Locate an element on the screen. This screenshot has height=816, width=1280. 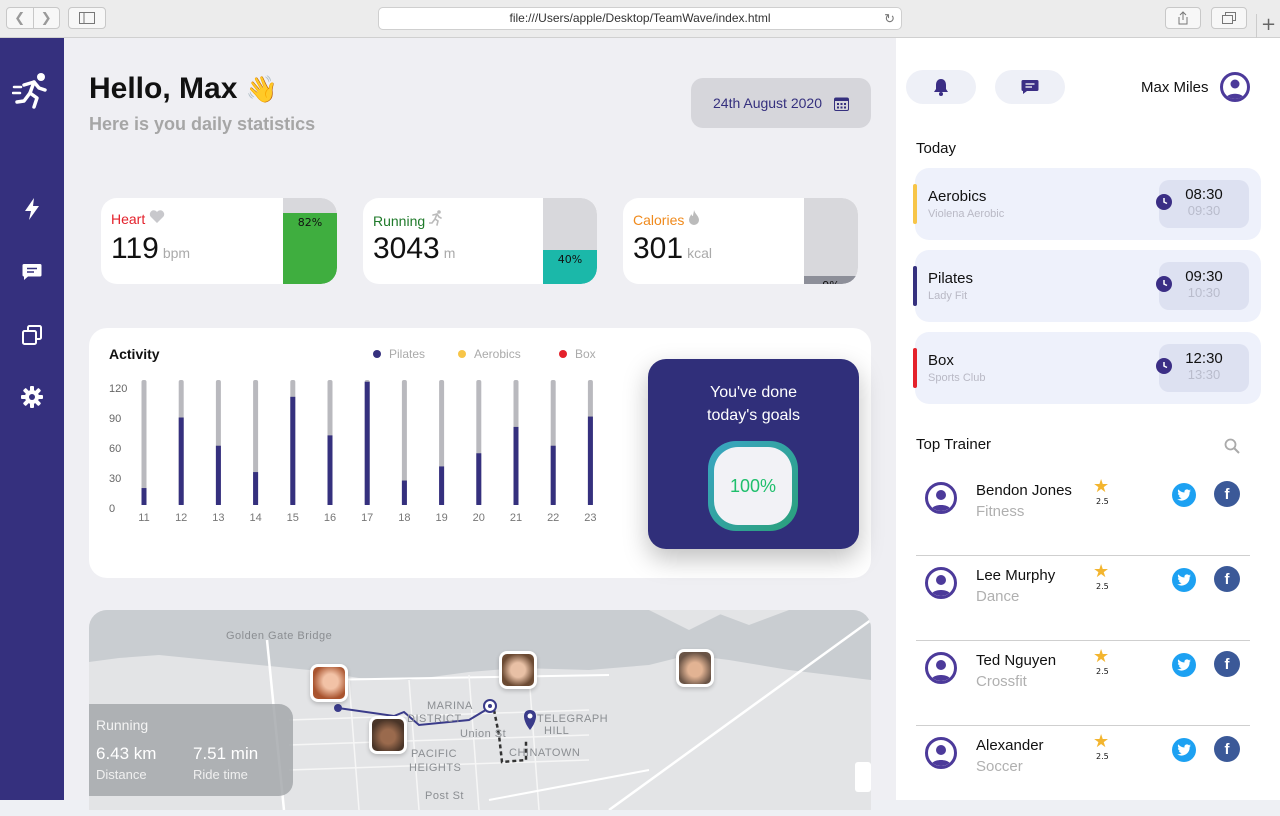
schedule-name: Aerobics is located at coordinates (957, 196).